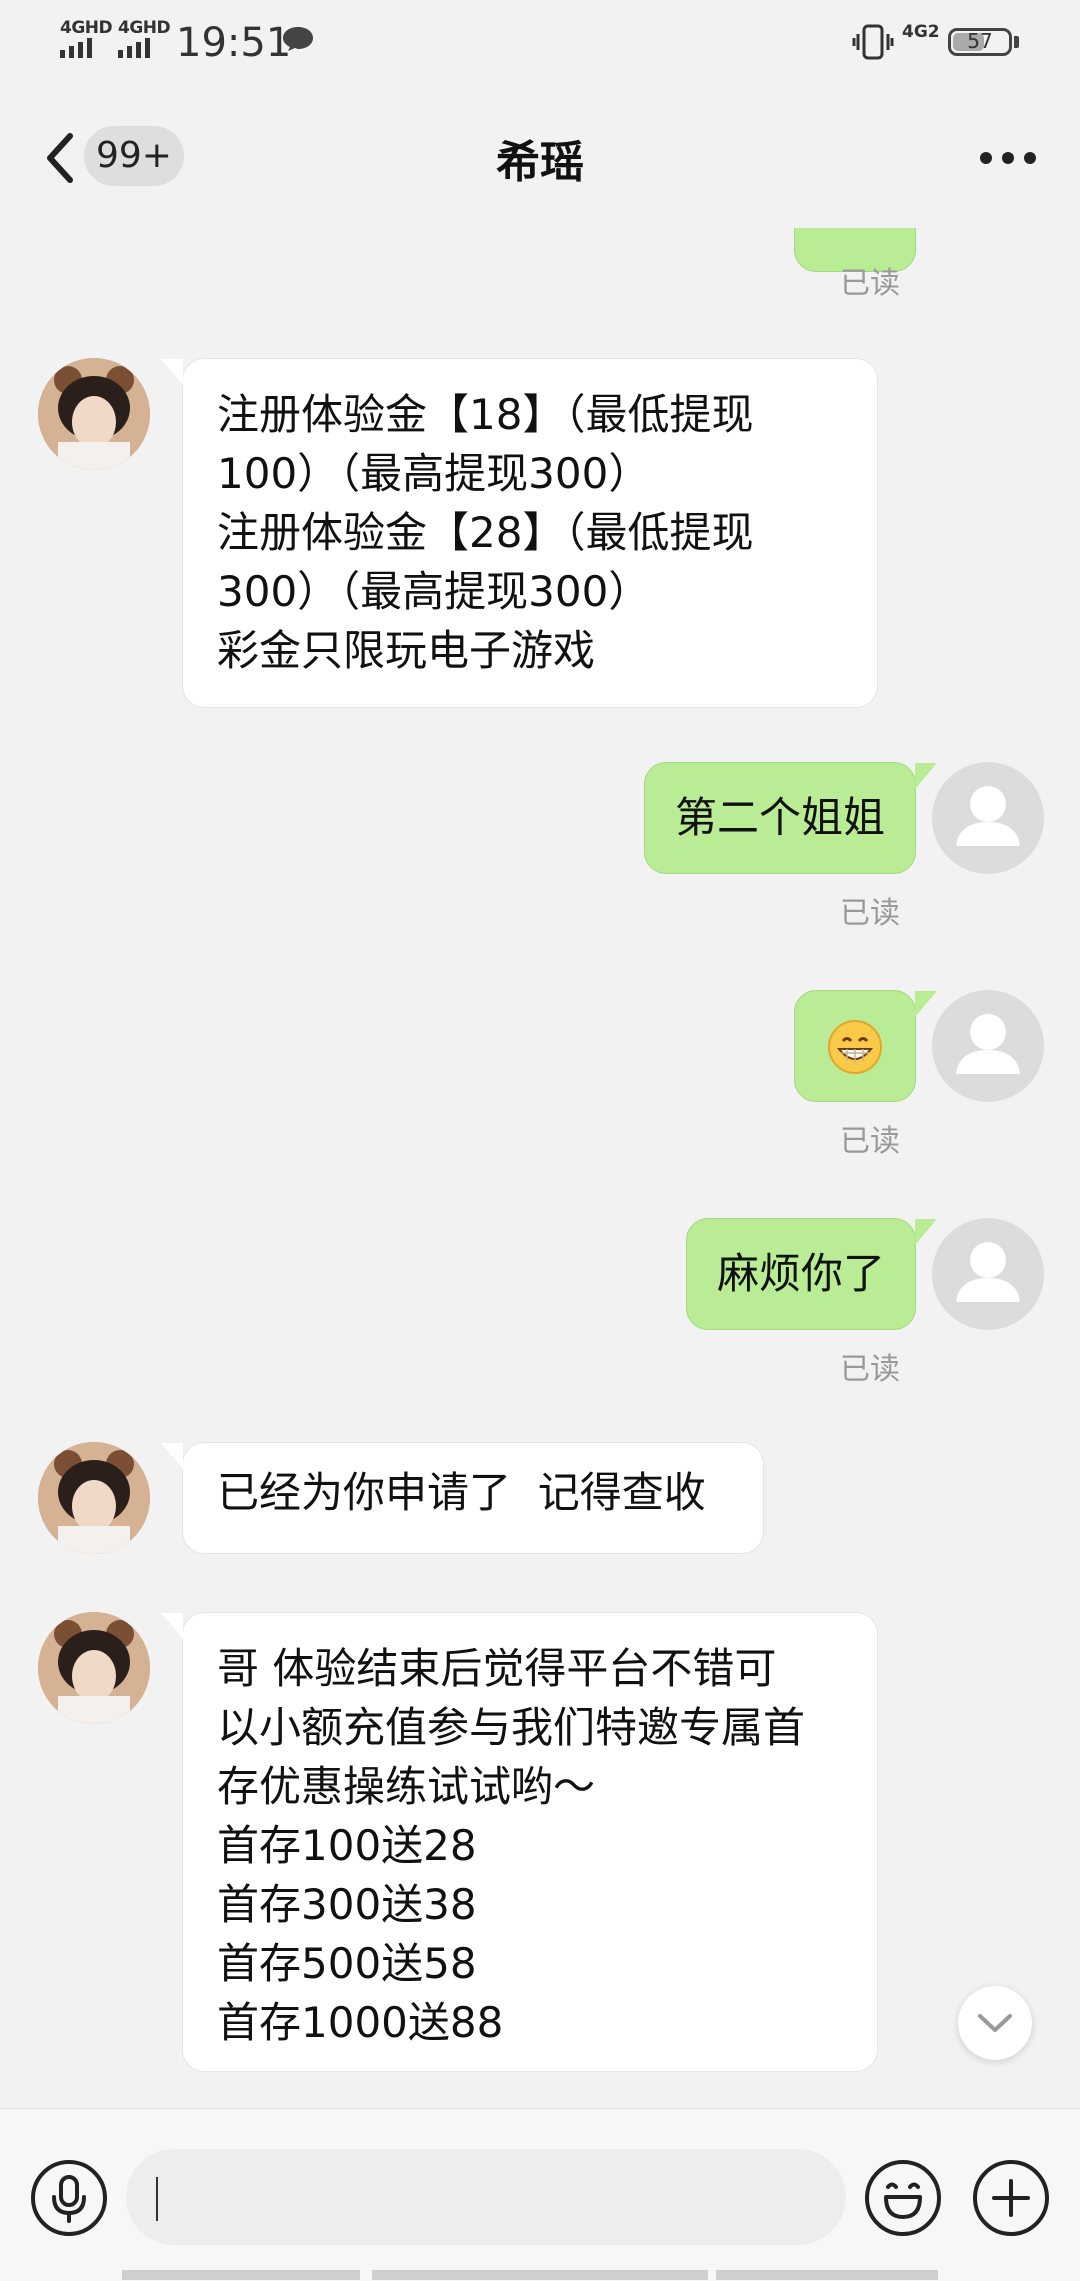 This screenshot has width=1080, height=2281. What do you see at coordinates (855, 1046) in the screenshot?
I see `grinning-face-emoji-icon` at bounding box center [855, 1046].